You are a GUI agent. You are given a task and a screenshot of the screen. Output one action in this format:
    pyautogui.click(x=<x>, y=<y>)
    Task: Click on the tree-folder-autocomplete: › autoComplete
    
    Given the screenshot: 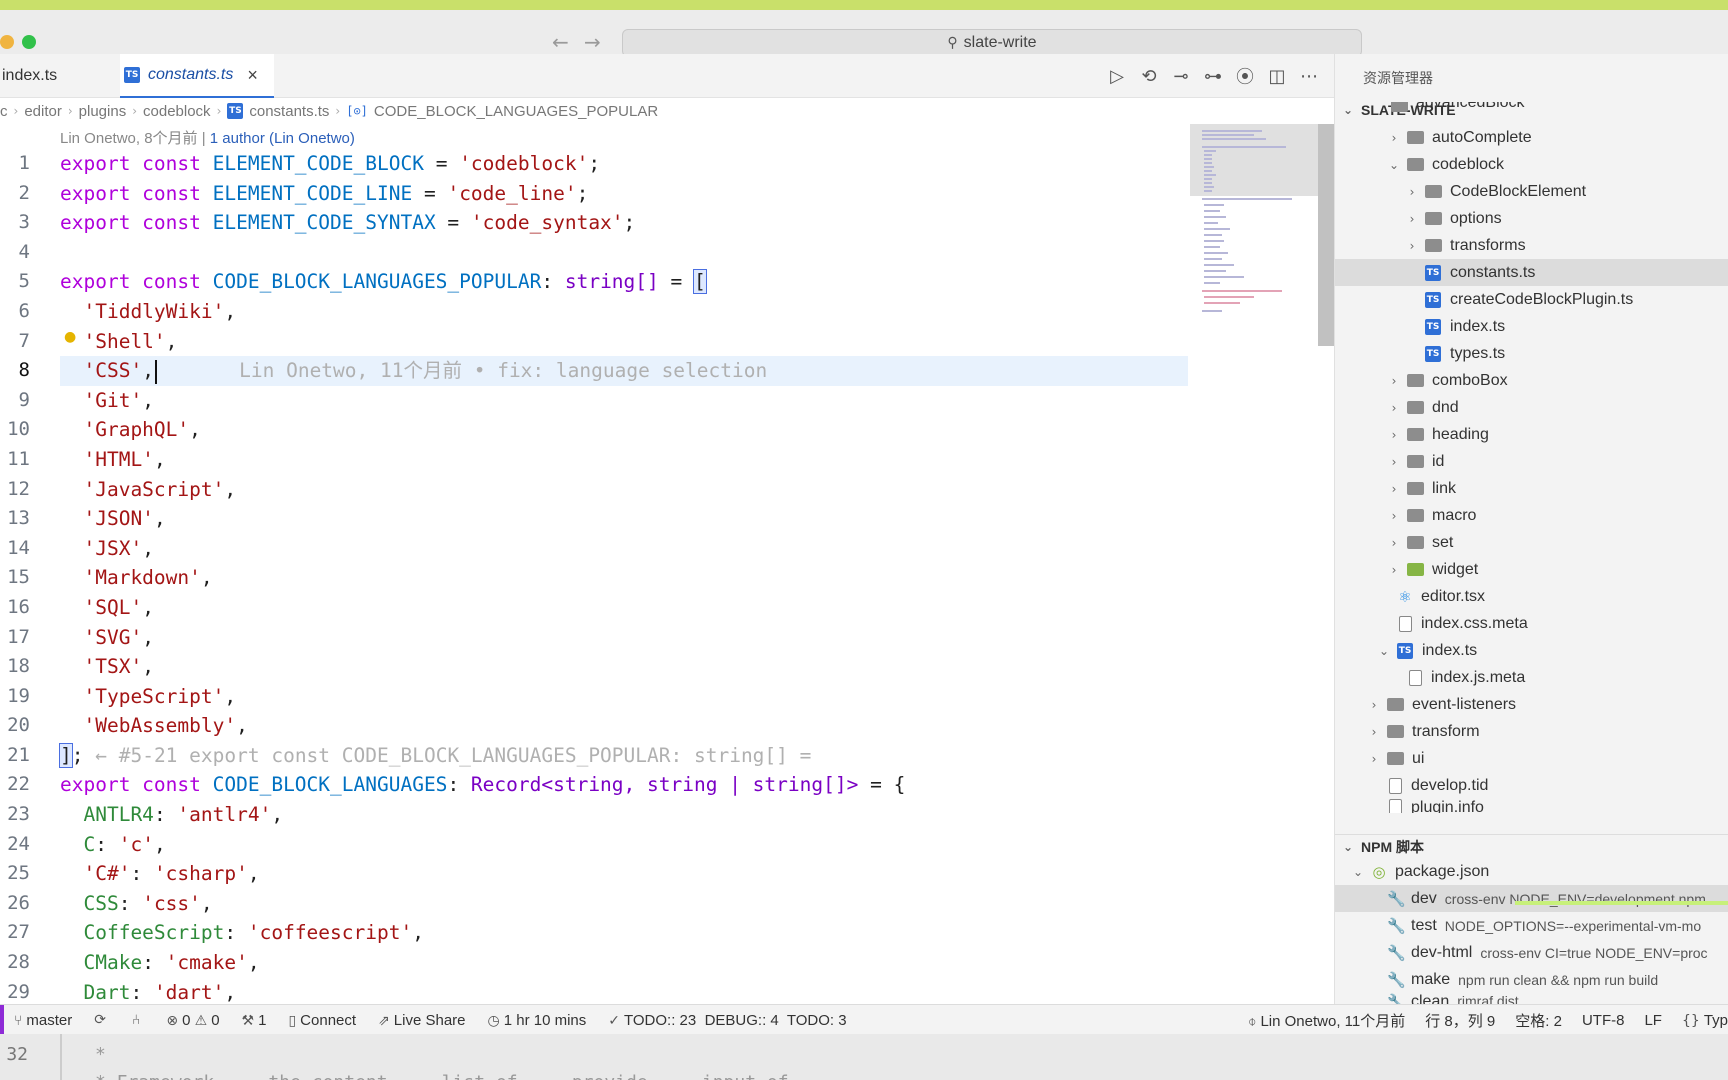 What is the action you would take?
    pyautogui.click(x=1531, y=137)
    